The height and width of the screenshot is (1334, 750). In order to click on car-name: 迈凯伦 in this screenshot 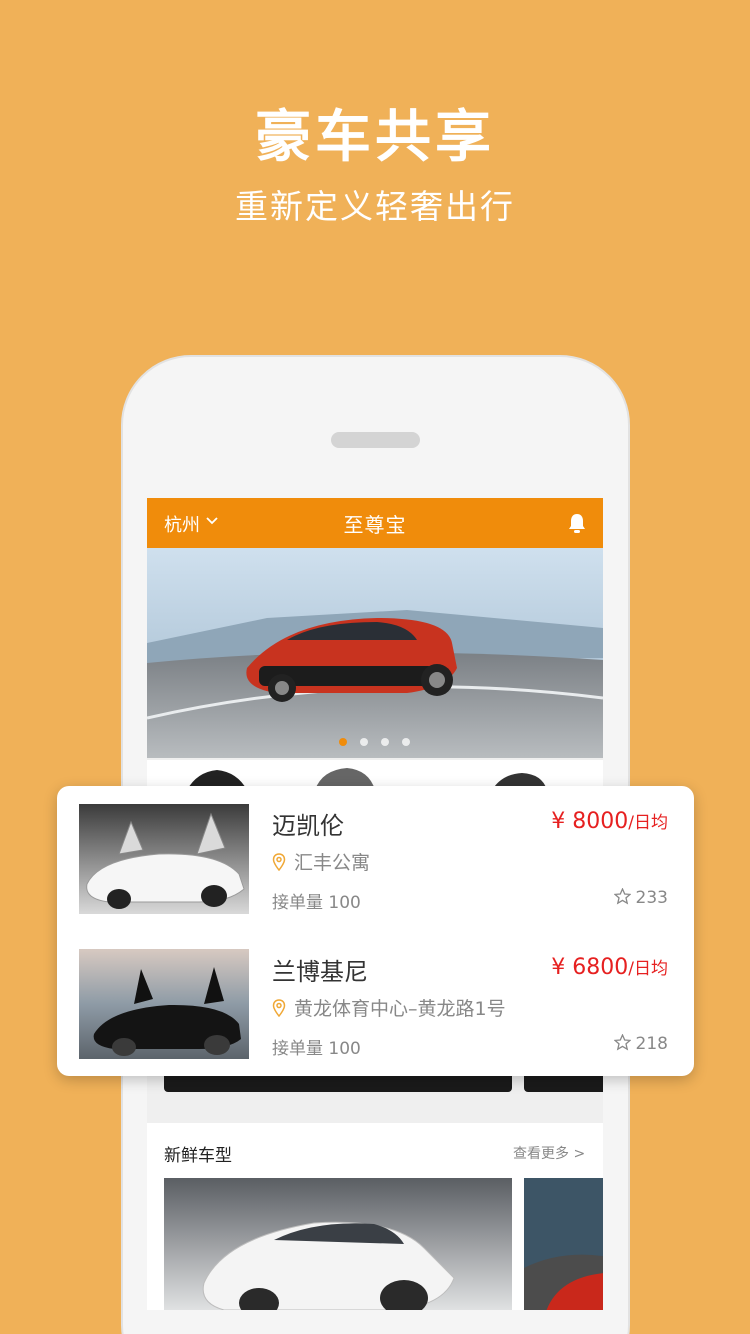, I will do `click(308, 826)`.